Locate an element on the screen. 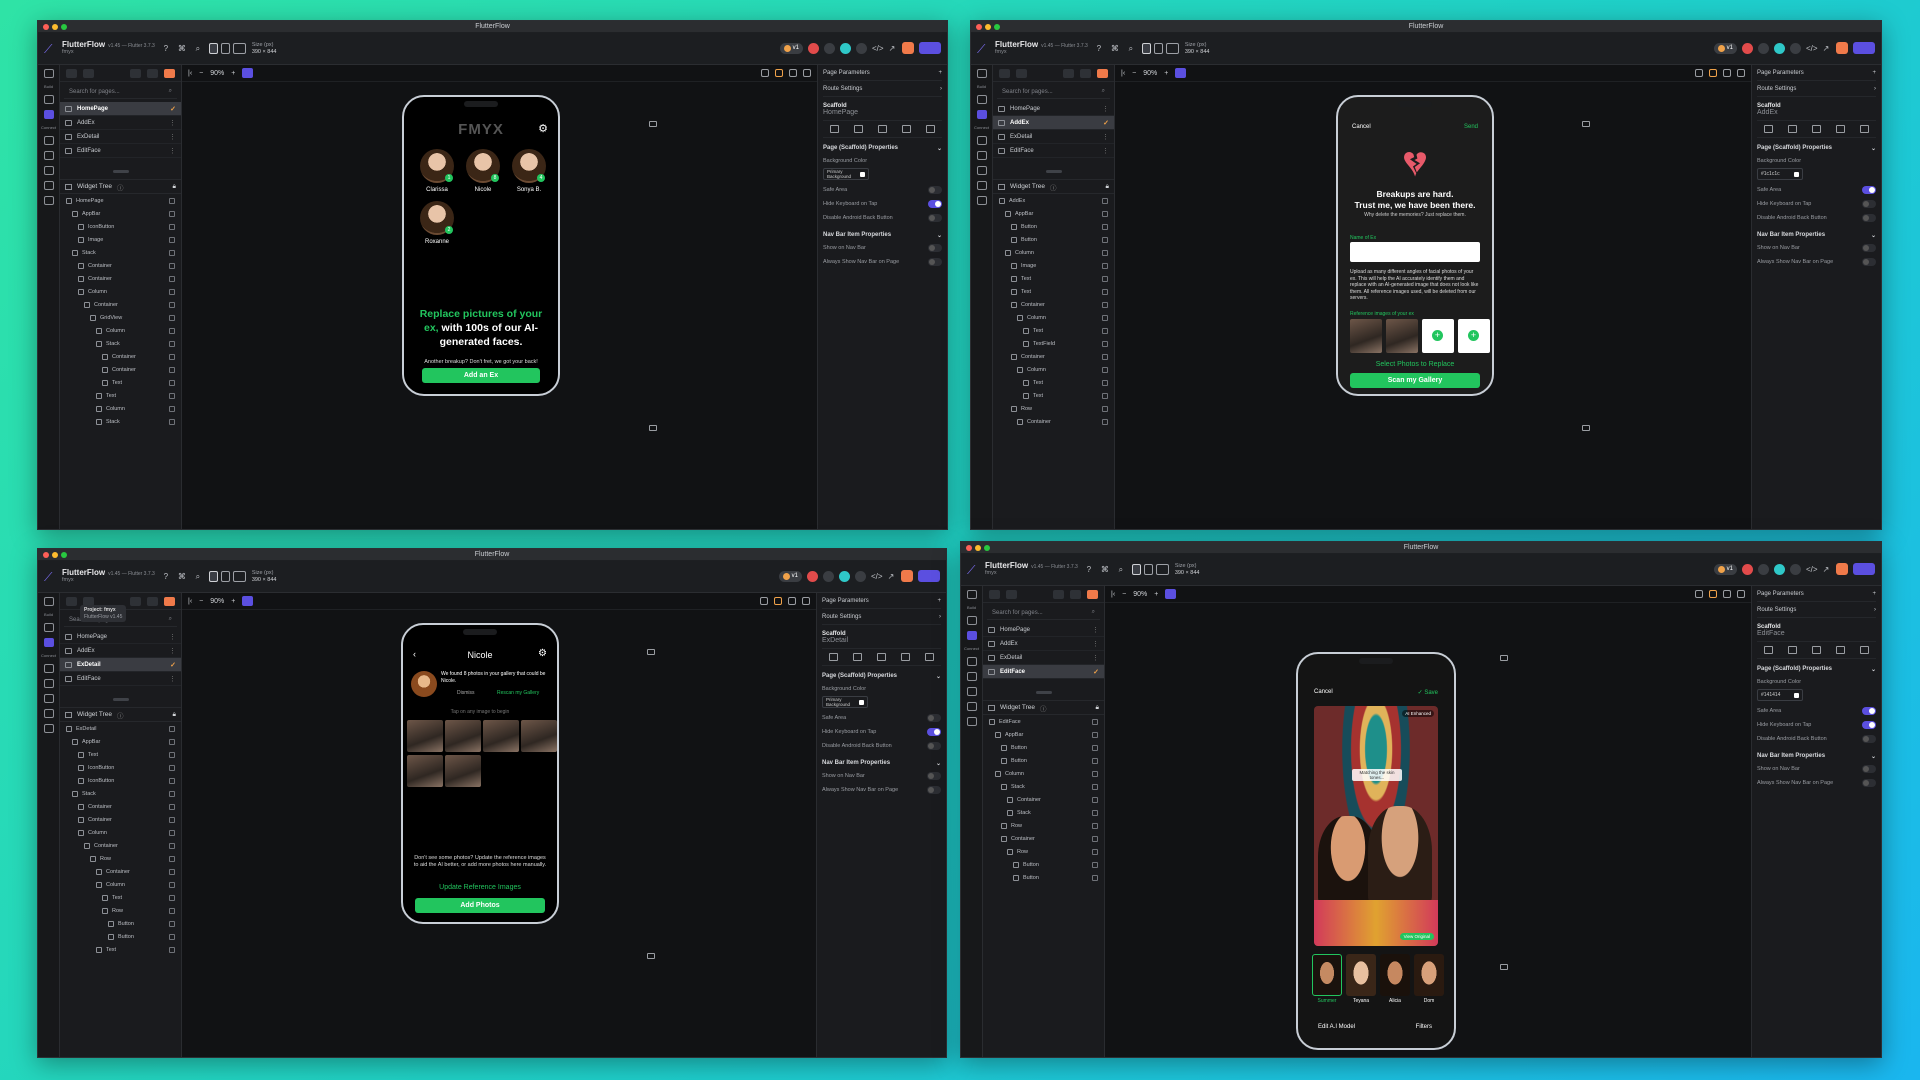 This screenshot has width=1920, height=1080. keyboard-icon is located at coordinates (651, 956).